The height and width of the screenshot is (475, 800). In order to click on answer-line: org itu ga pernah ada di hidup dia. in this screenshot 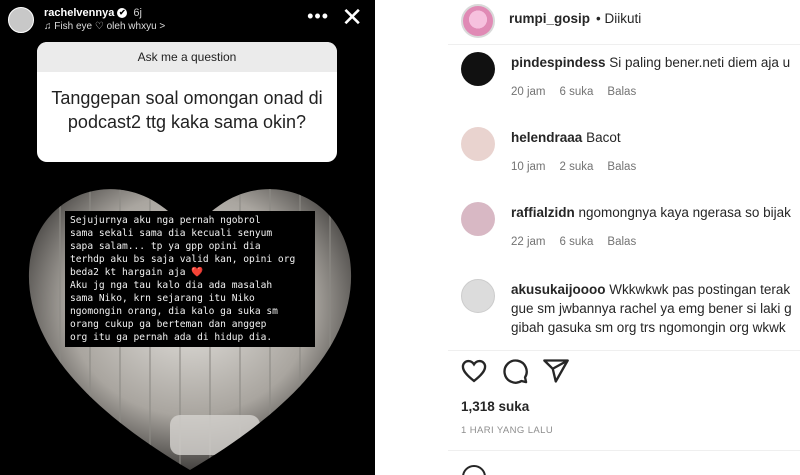, I will do `click(171, 337)`.